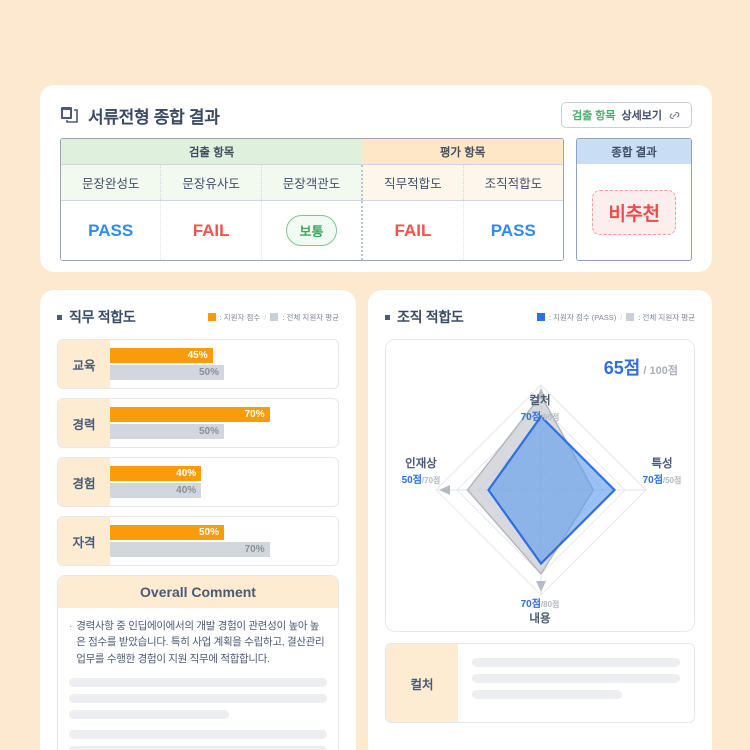 This screenshot has height=750, width=750. Describe the element at coordinates (662, 480) in the screenshot. I see `radar-axis-value: 70점/50점` at that location.